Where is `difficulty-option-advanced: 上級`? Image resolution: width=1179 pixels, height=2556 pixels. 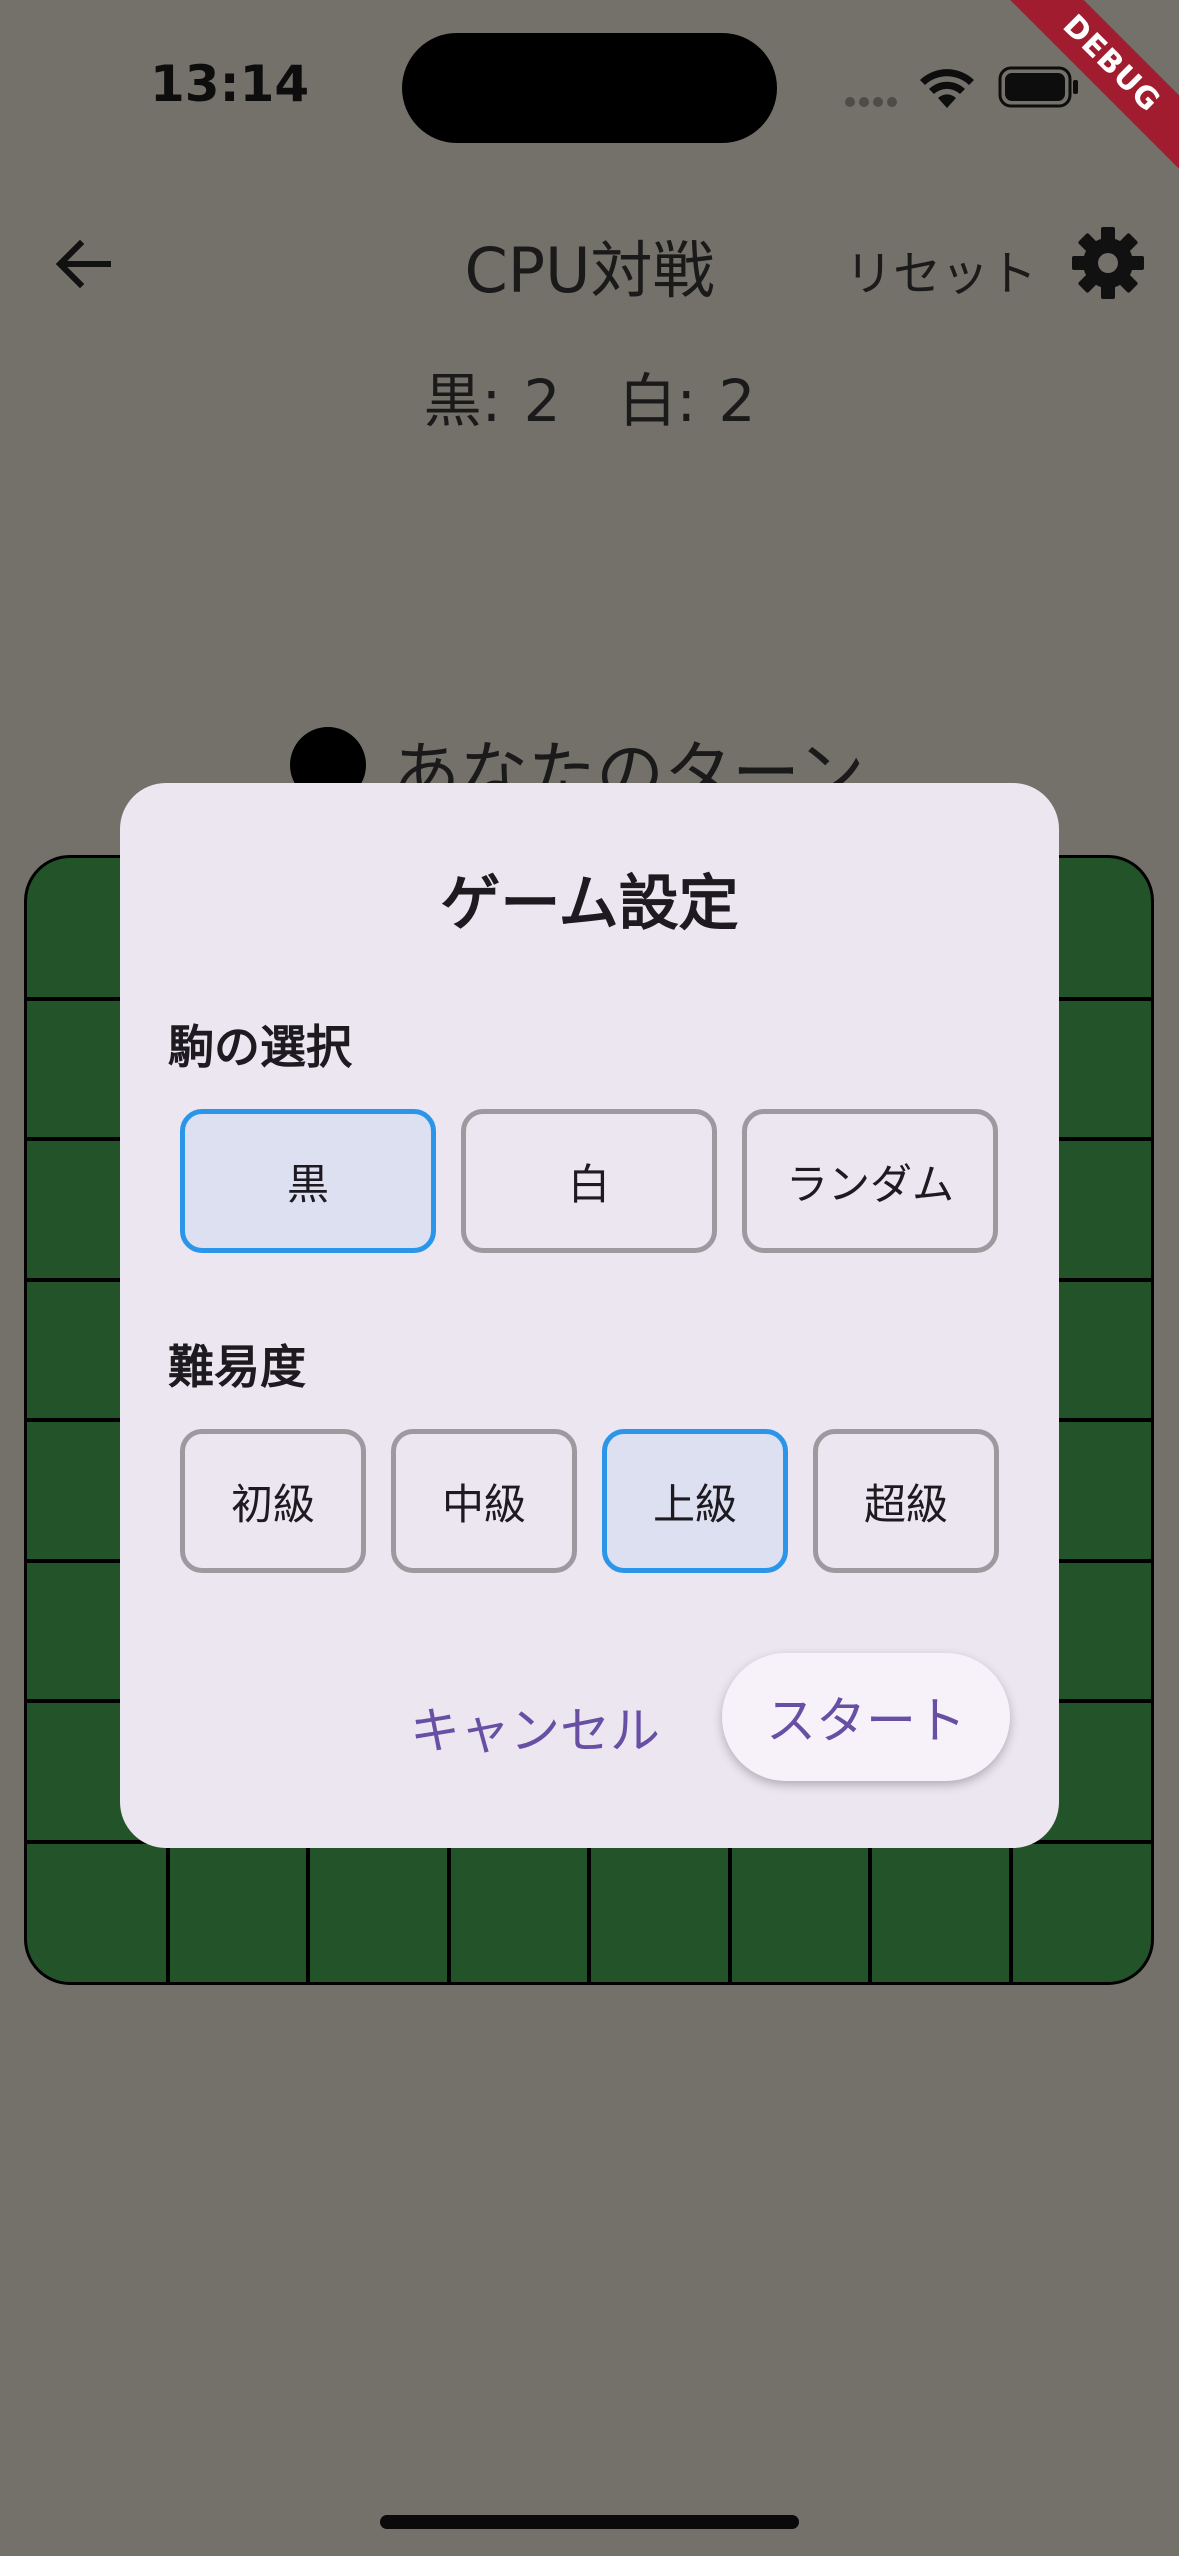
difficulty-option-advanced: 上級 is located at coordinates (695, 1501).